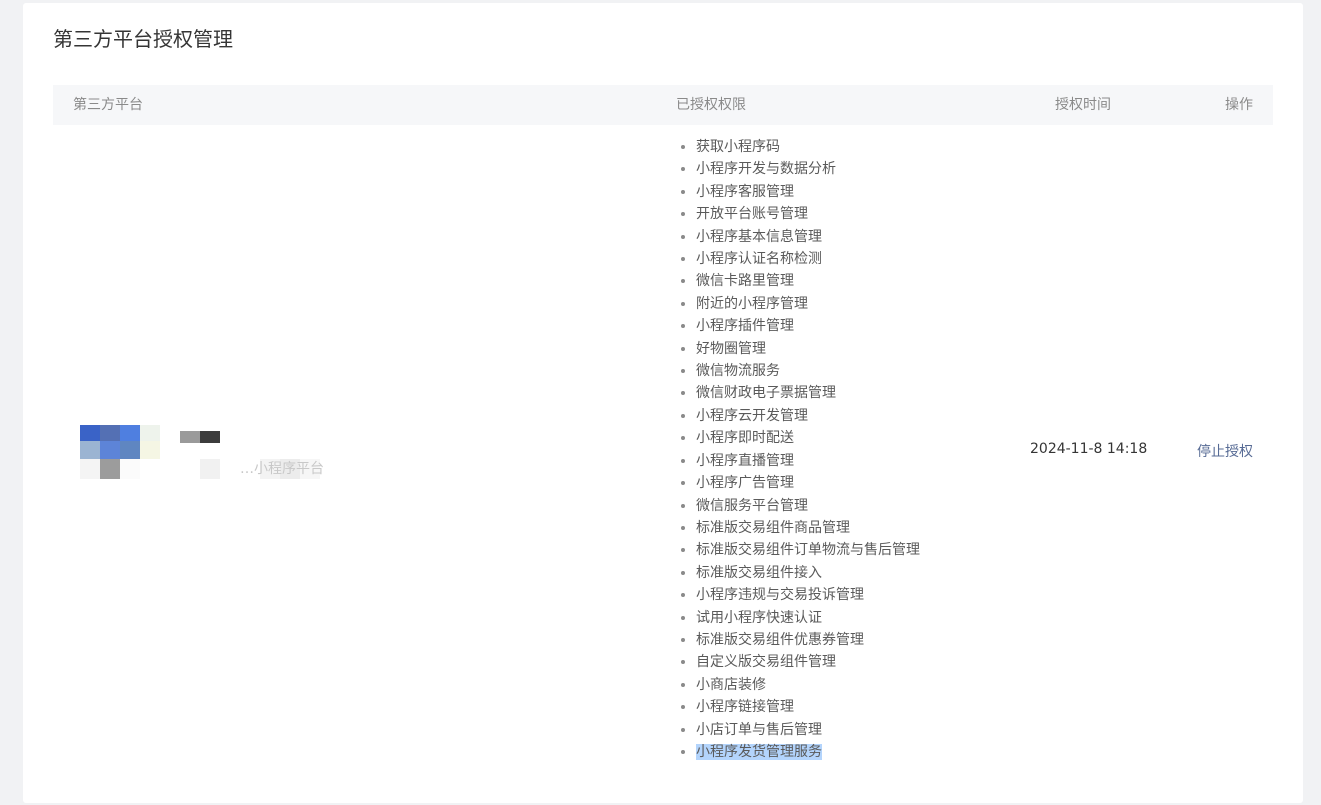  I want to click on permission-item: 标准版交易组件接入, so click(846, 573).